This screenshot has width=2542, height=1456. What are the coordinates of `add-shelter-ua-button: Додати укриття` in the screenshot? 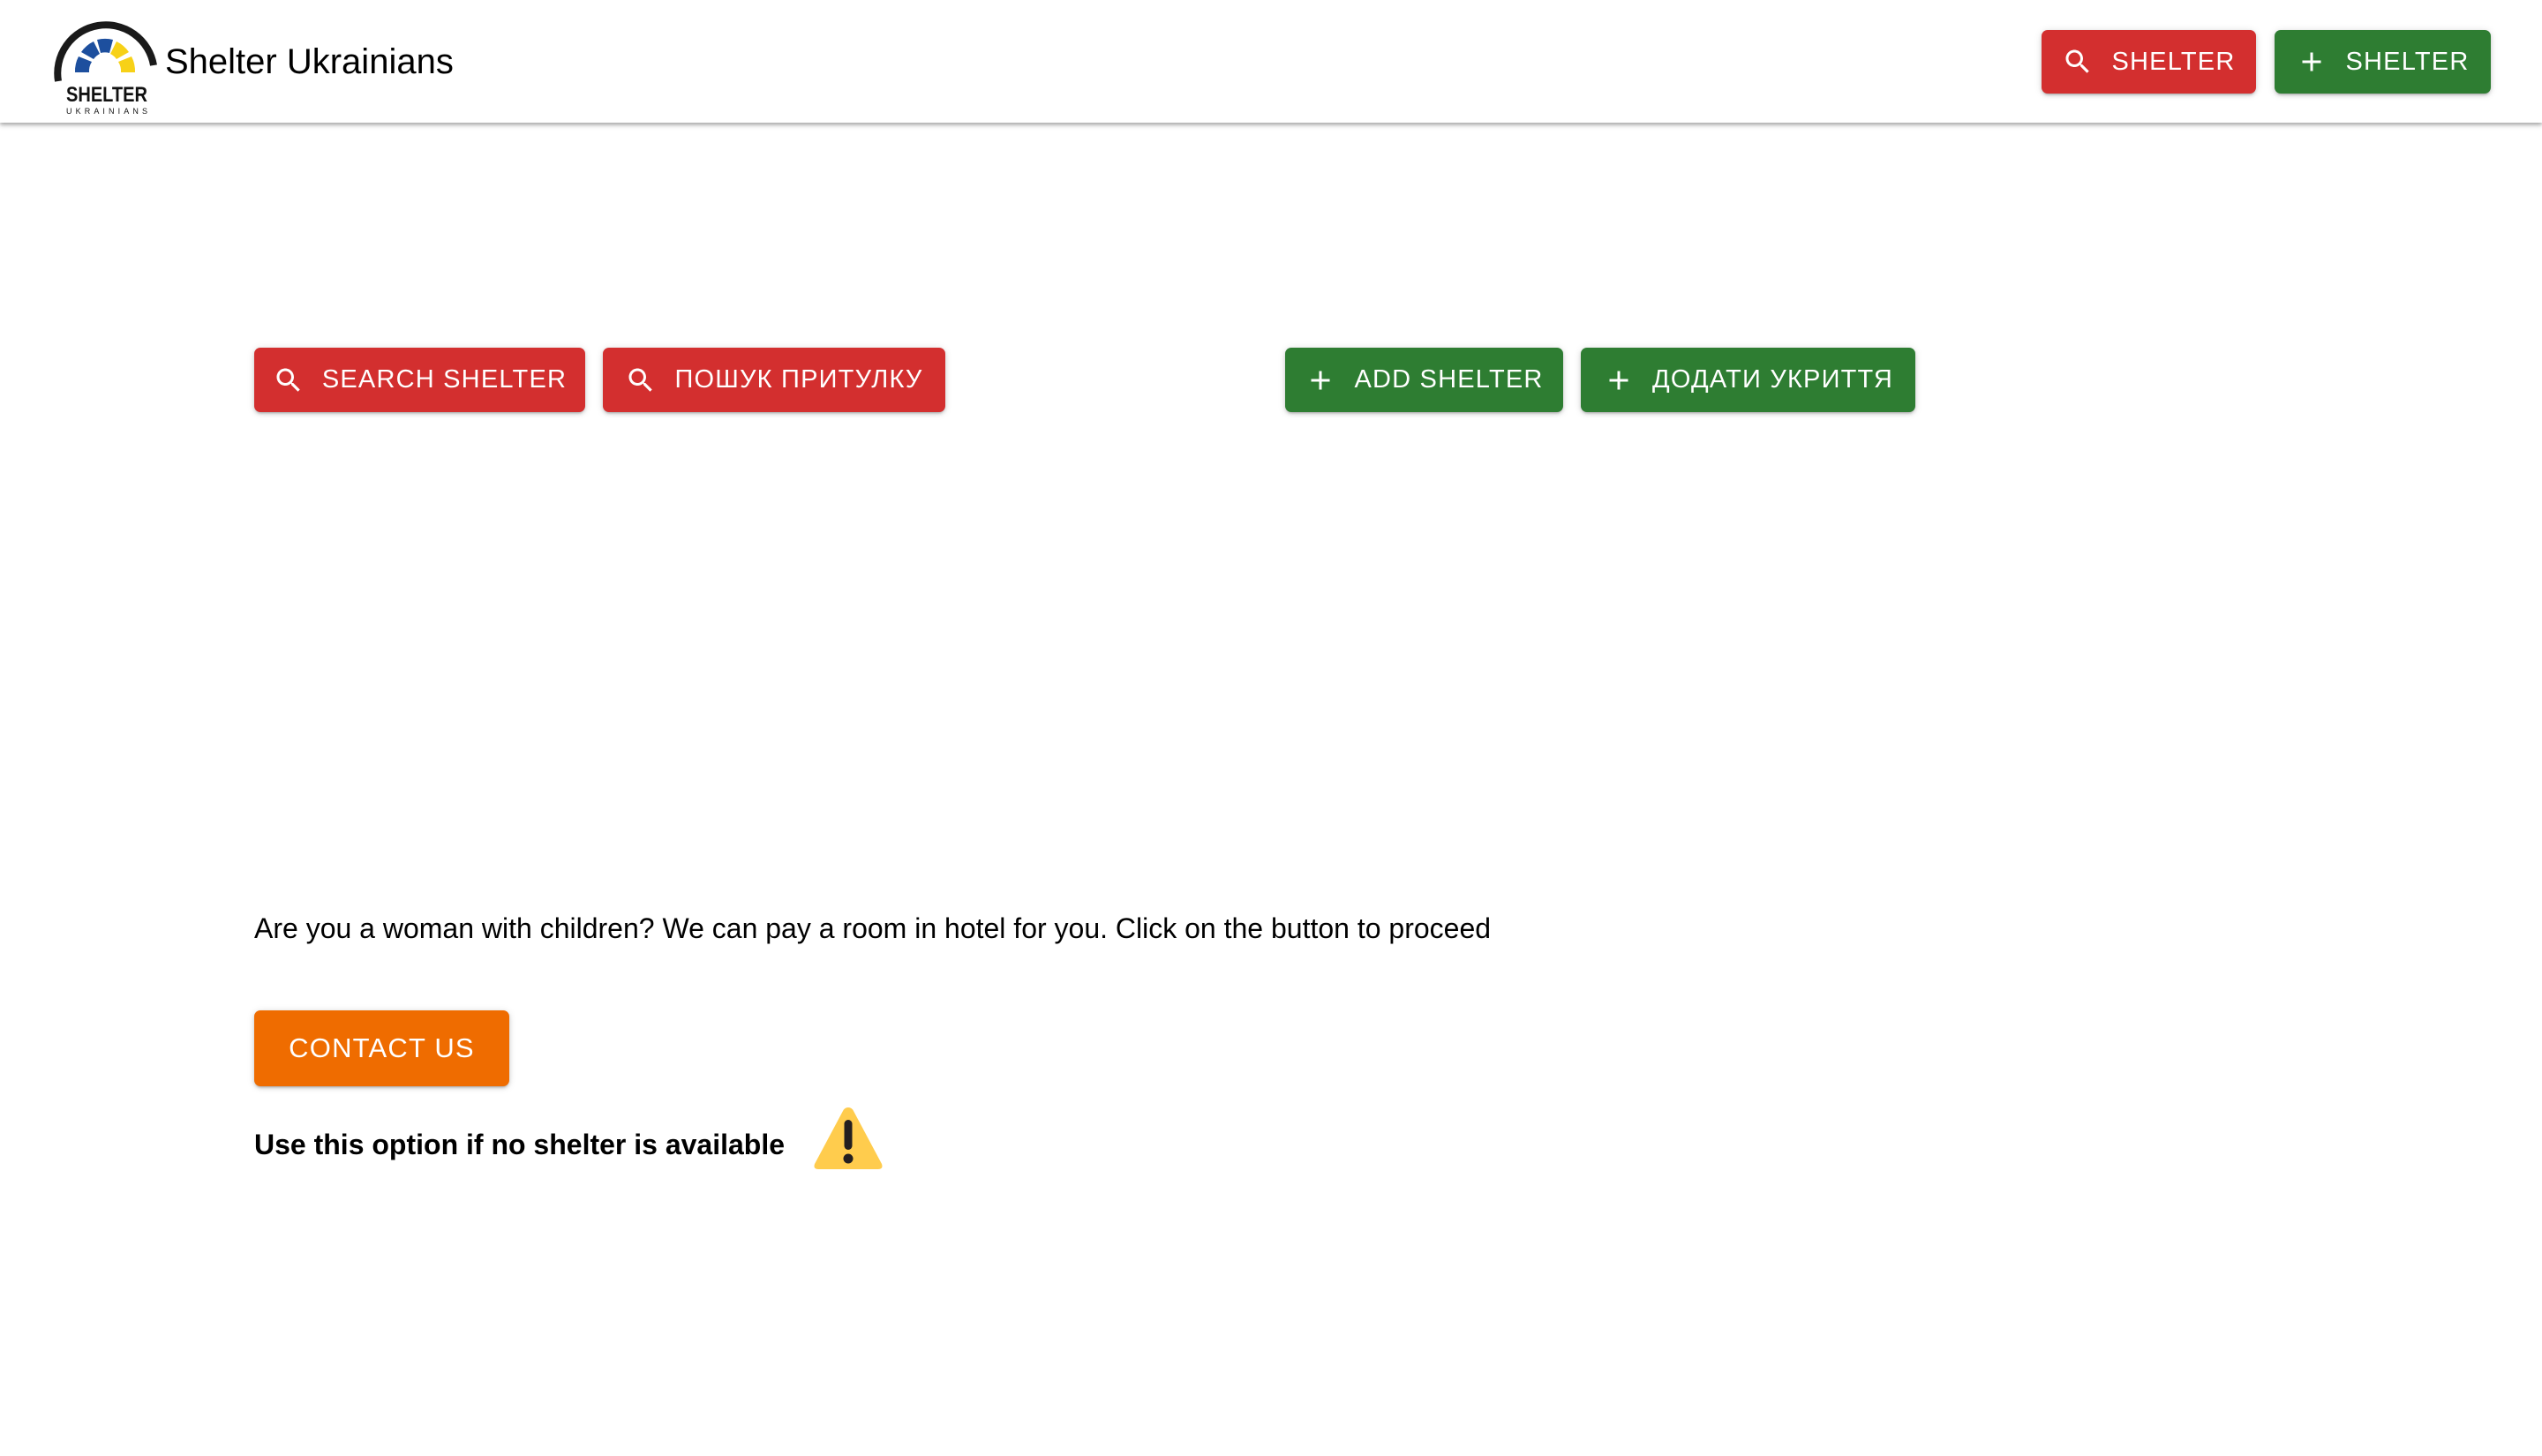 It's located at (1748, 380).